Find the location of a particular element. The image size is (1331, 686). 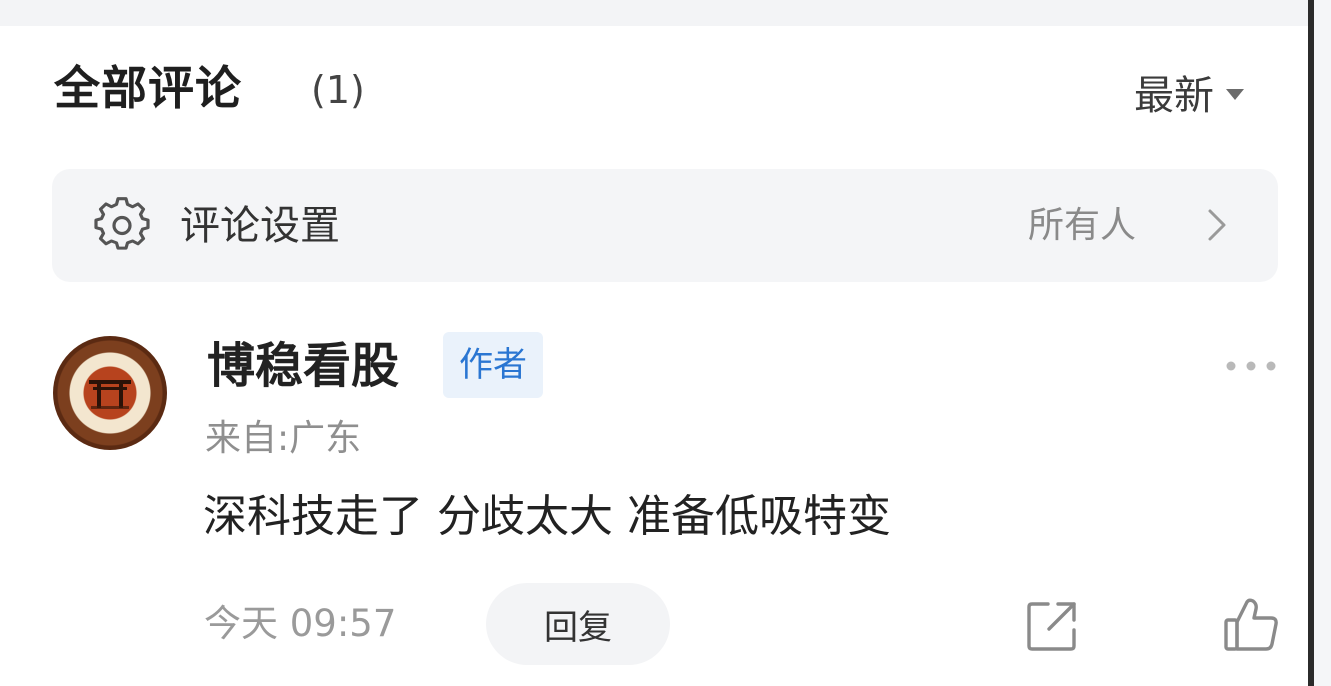

author-badge: 作者 is located at coordinates (493, 365).